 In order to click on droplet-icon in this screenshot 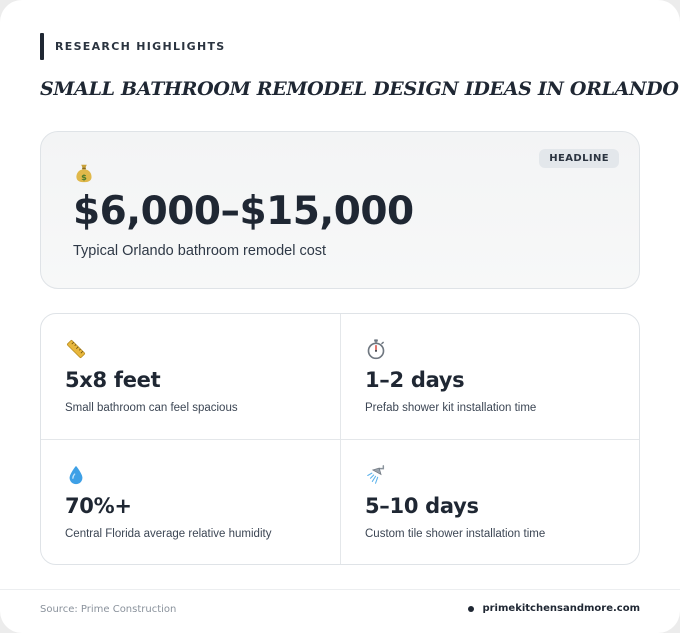, I will do `click(76, 475)`.